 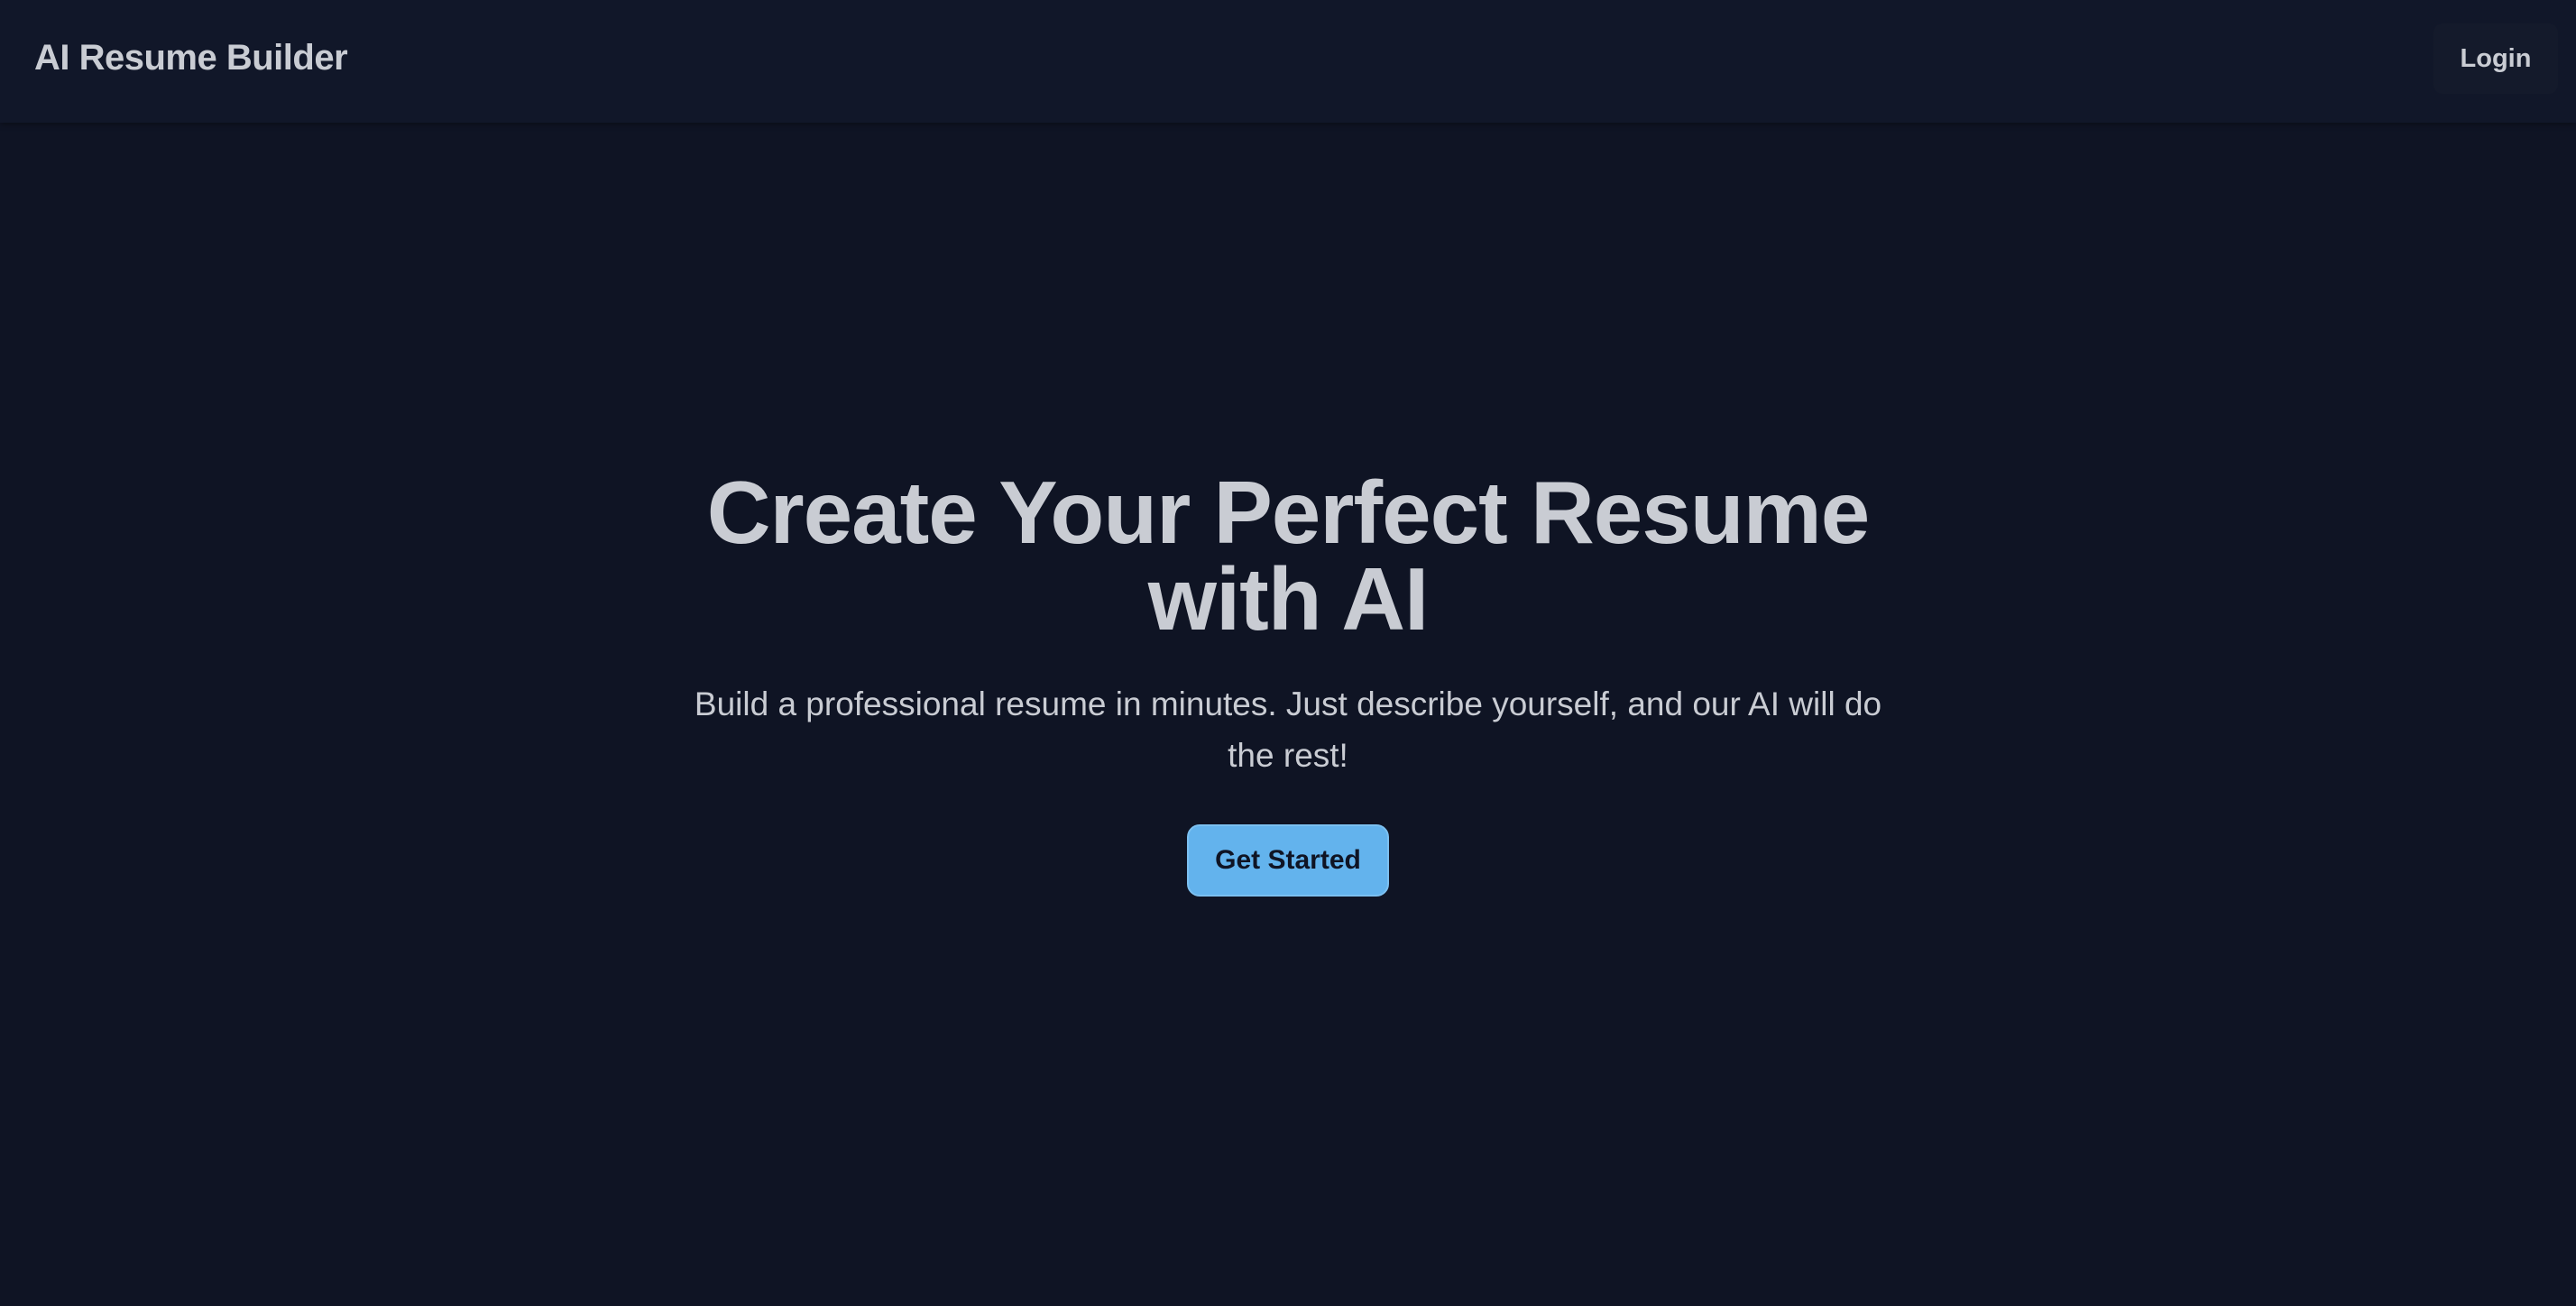 I want to click on brand-logo-text: AI Resume Builder, so click(x=191, y=57).